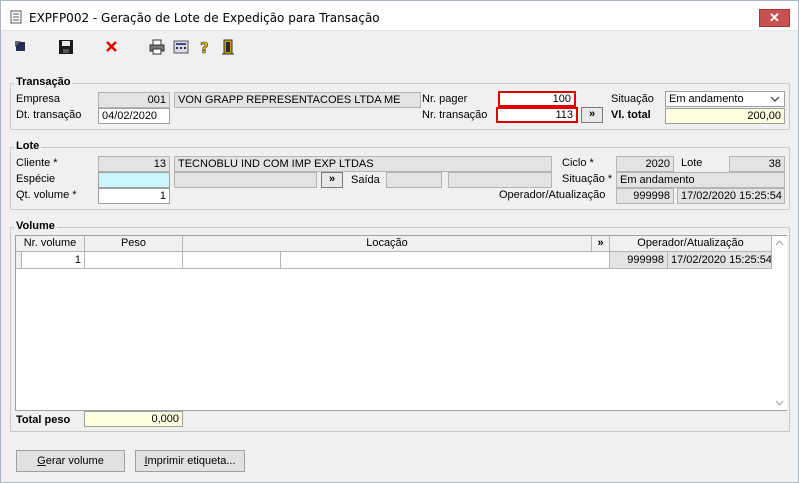 This screenshot has width=799, height=483. I want to click on cell-operador: 999998, so click(639, 260).